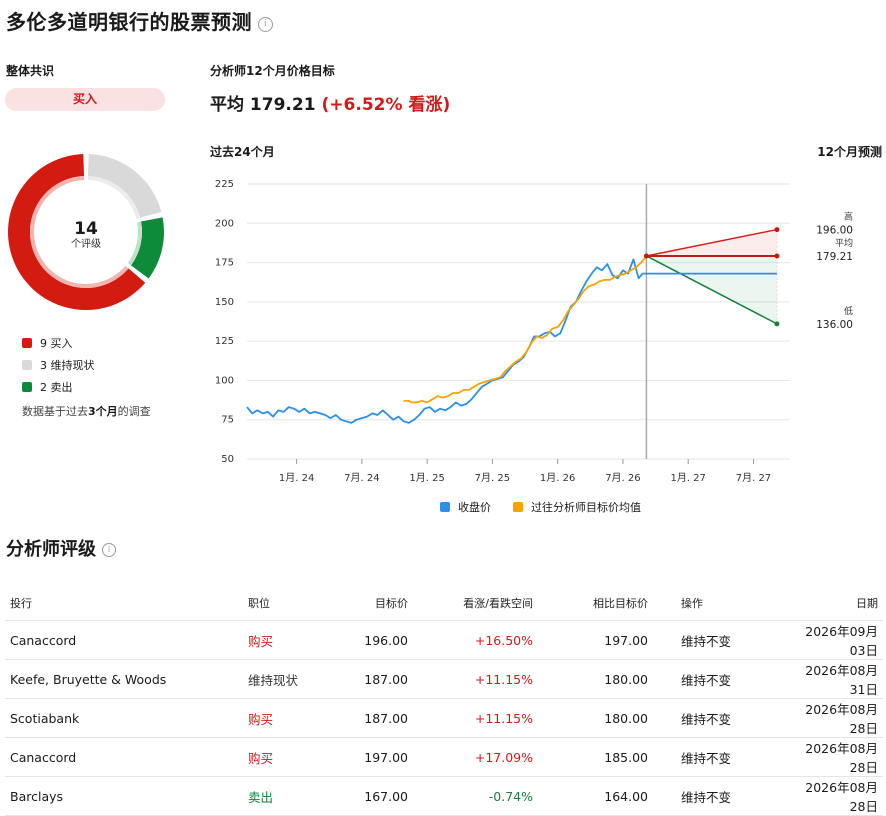 The height and width of the screenshot is (816, 886). What do you see at coordinates (86, 229) in the screenshot?
I see `rating-total: 14` at bounding box center [86, 229].